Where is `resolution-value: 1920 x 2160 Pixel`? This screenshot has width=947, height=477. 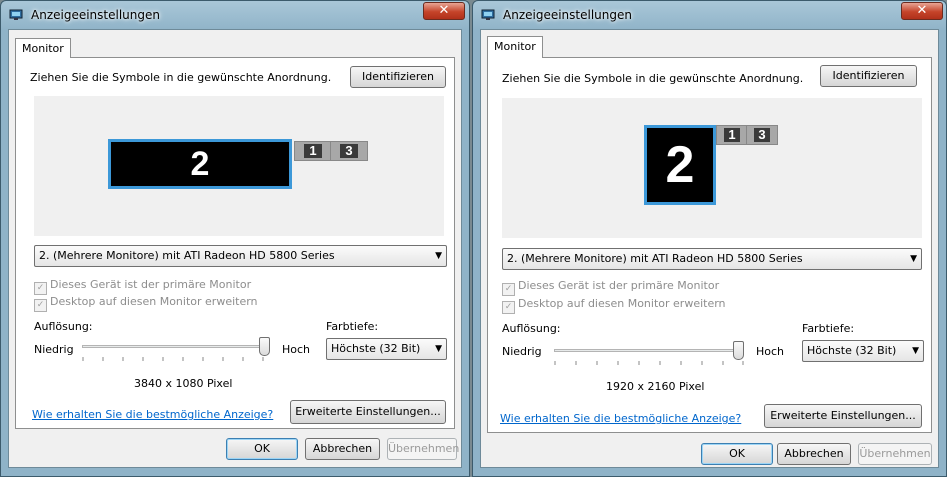 resolution-value: 1920 x 2160 Pixel is located at coordinates (655, 386).